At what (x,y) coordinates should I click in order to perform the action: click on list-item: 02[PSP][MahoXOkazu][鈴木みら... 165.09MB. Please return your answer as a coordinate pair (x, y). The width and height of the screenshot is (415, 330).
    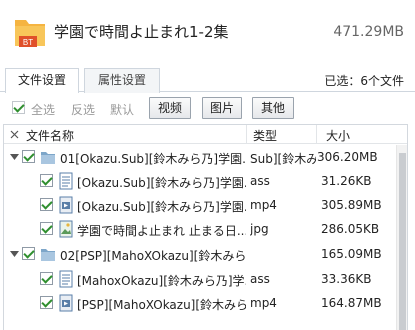
    Looking at the image, I should click on (200, 254).